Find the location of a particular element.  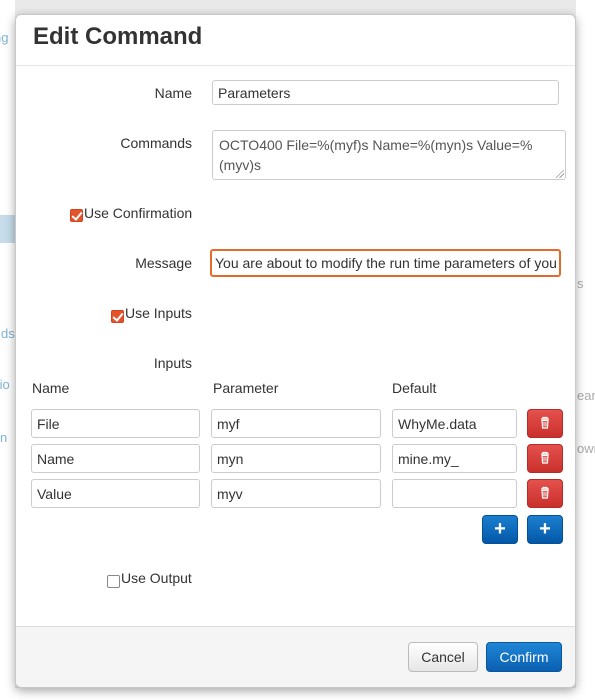

message-label: Message is located at coordinates (163, 263).